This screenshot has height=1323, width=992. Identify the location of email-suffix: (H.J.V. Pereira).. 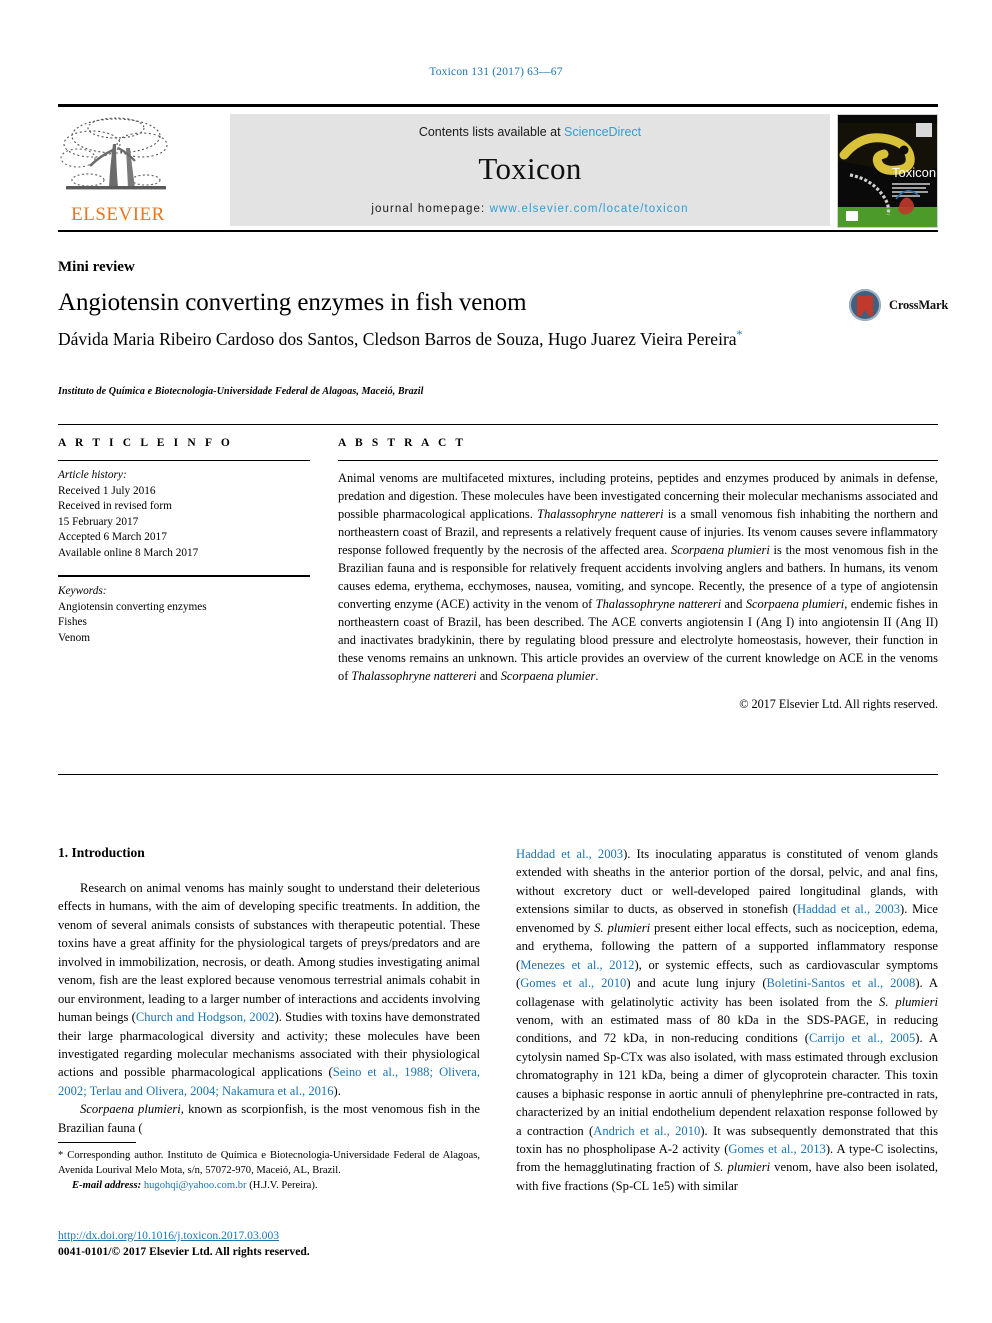
(282, 1186).